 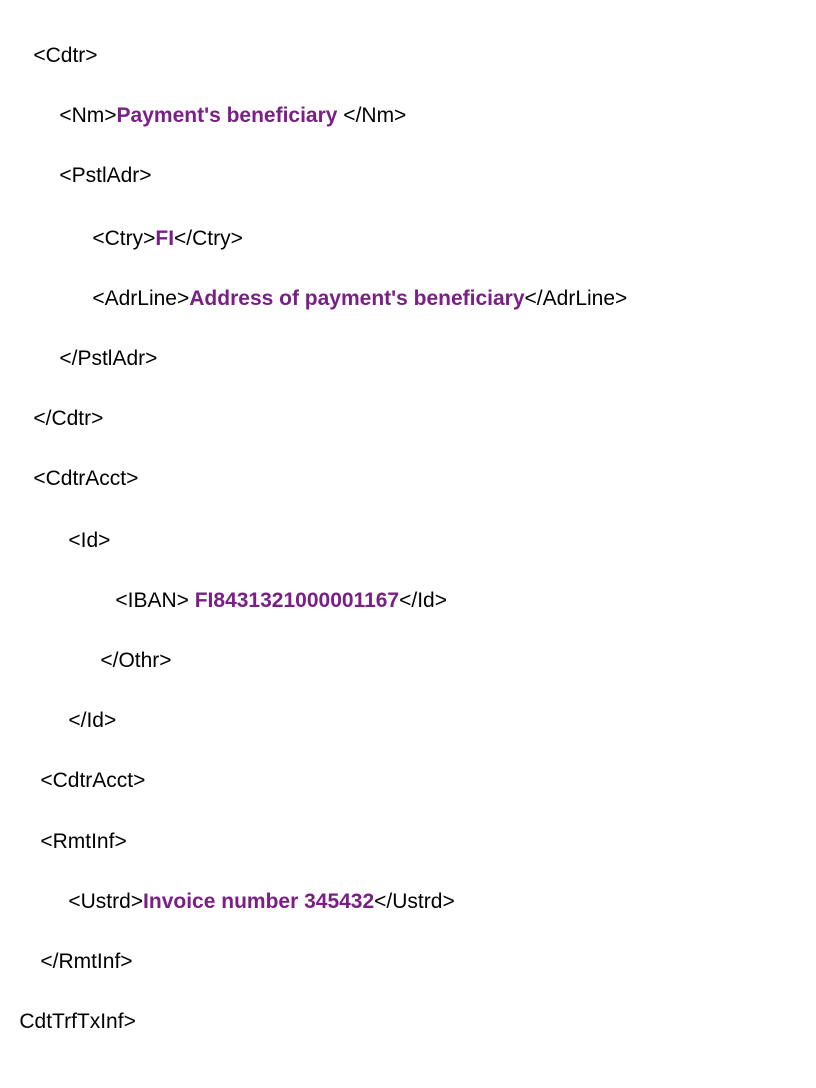 What do you see at coordinates (357, 298) in the screenshot?
I see `xml-value-adrline: Address of payment's beneficiary` at bounding box center [357, 298].